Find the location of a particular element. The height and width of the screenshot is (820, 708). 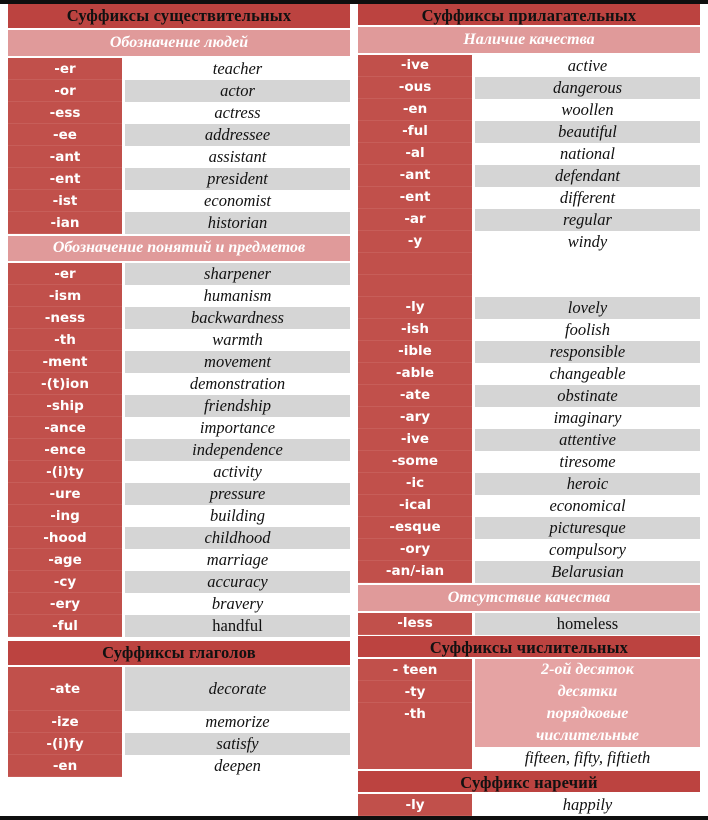

example-cell: demonstration is located at coordinates (237, 384).